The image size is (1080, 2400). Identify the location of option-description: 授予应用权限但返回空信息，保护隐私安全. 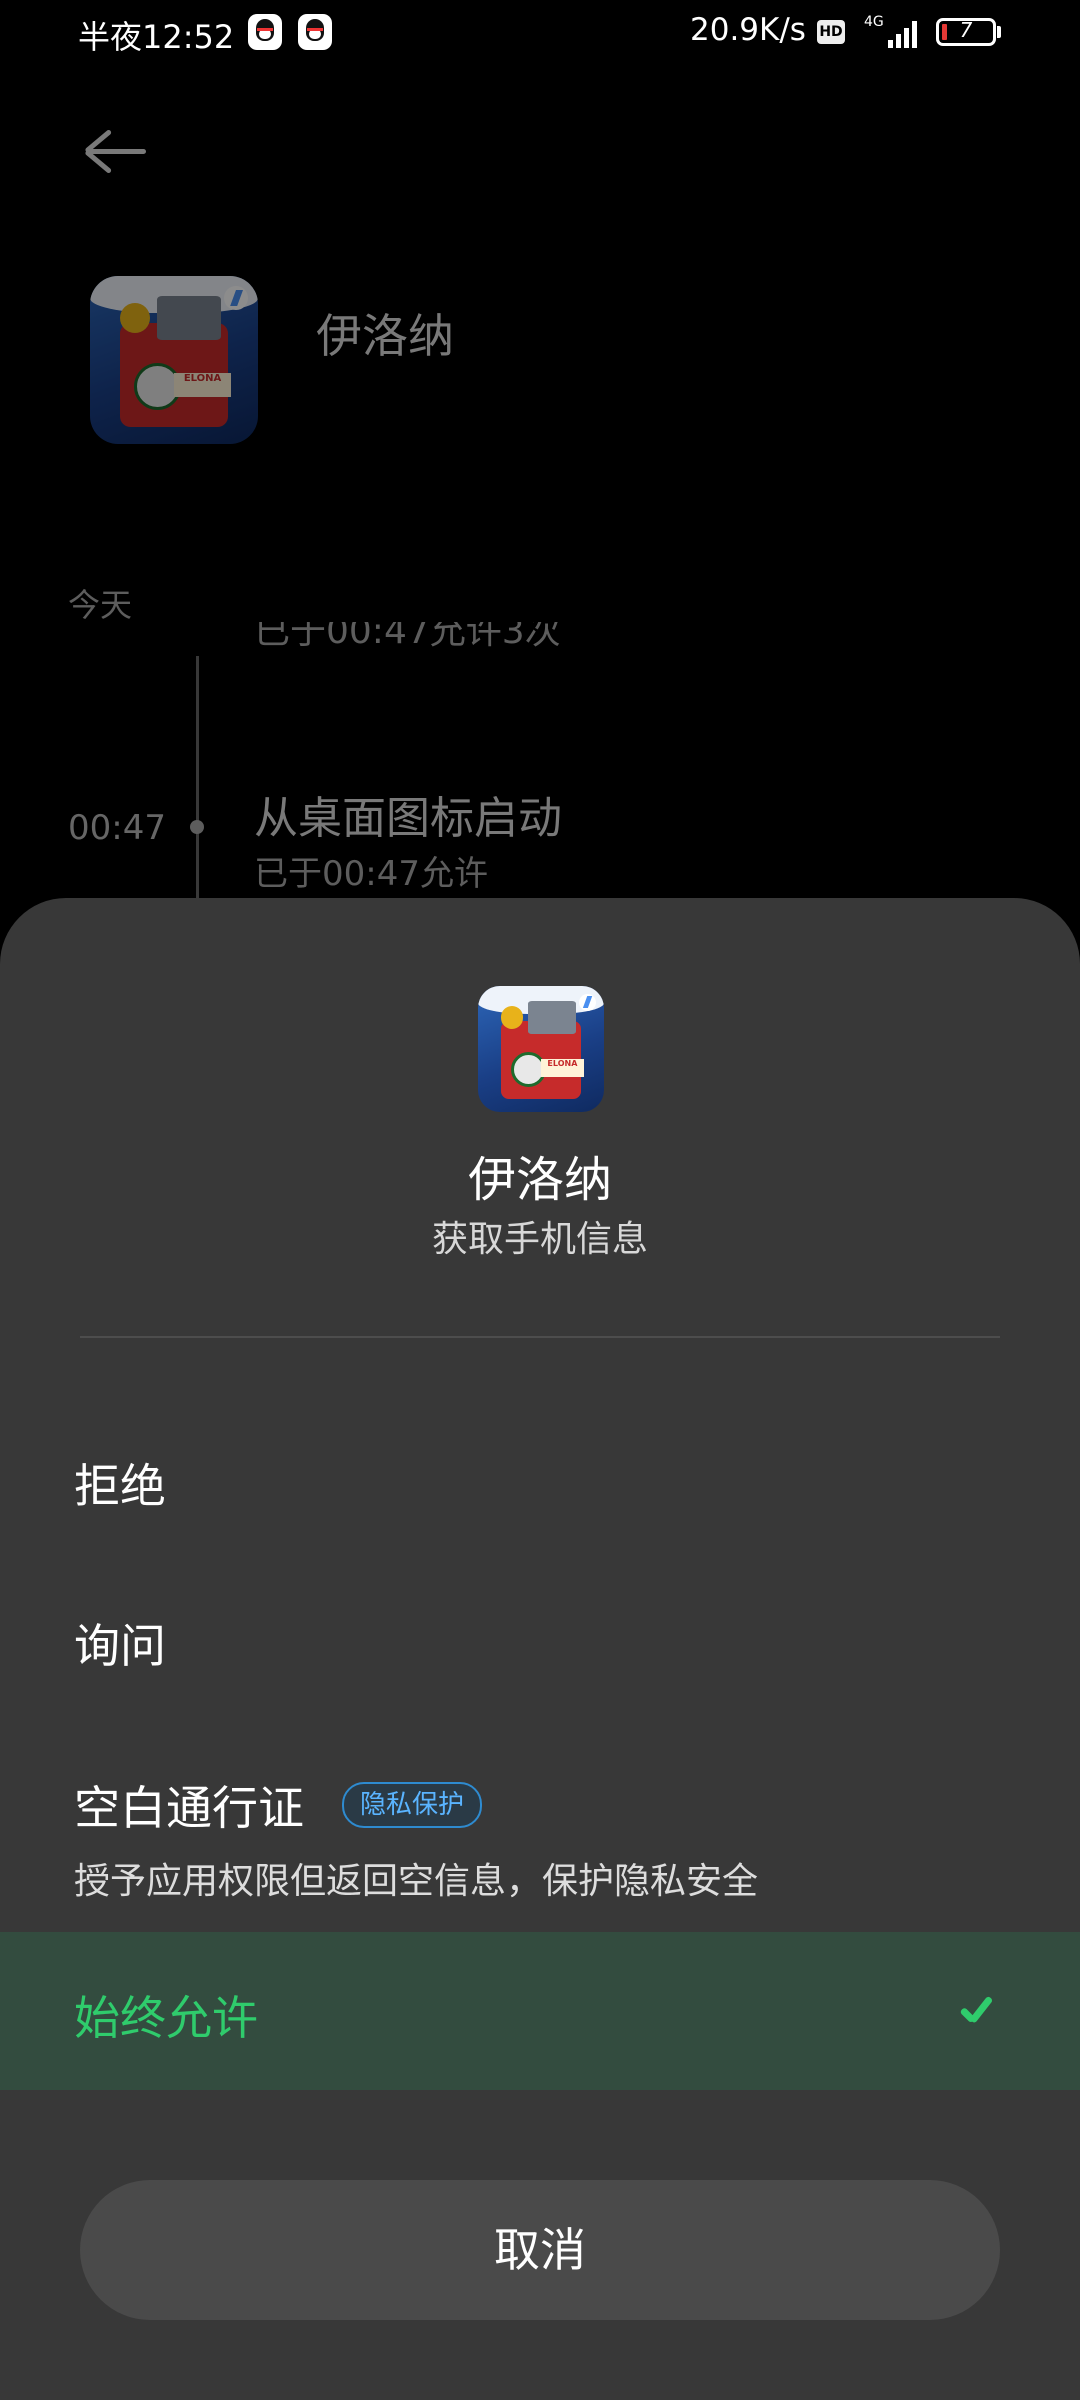
(416, 1881).